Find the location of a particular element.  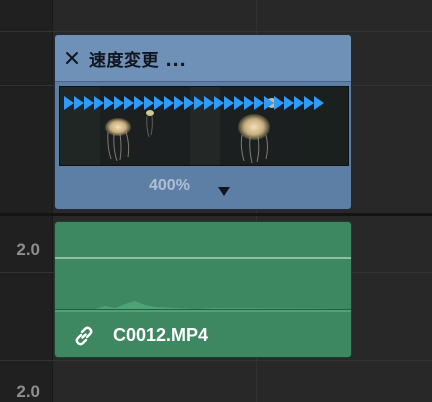

close-icon is located at coordinates (72, 58).